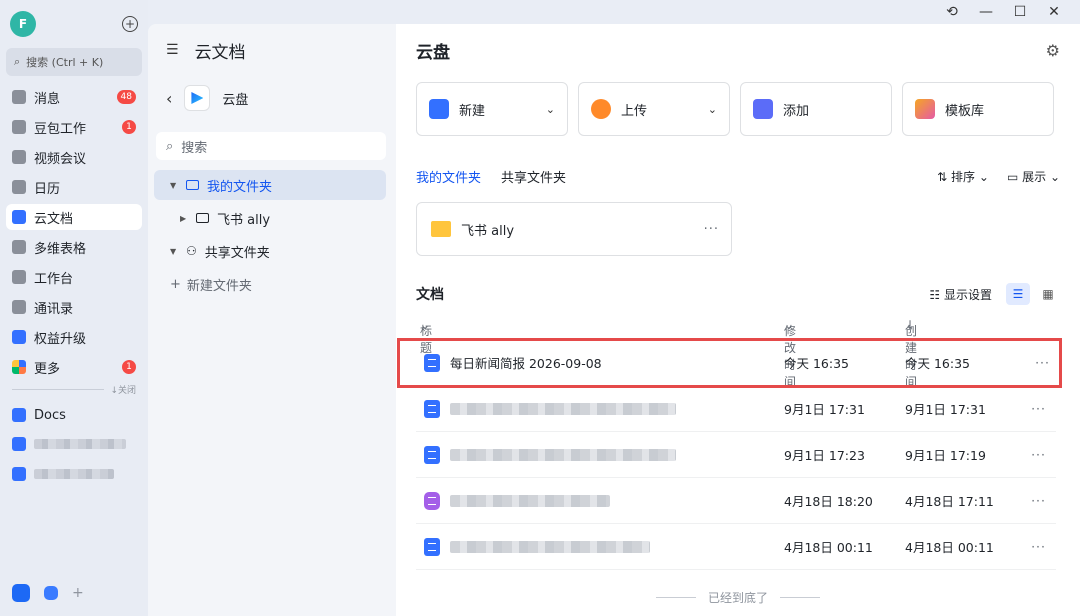  I want to click on back-icon: ‹, so click(169, 98).